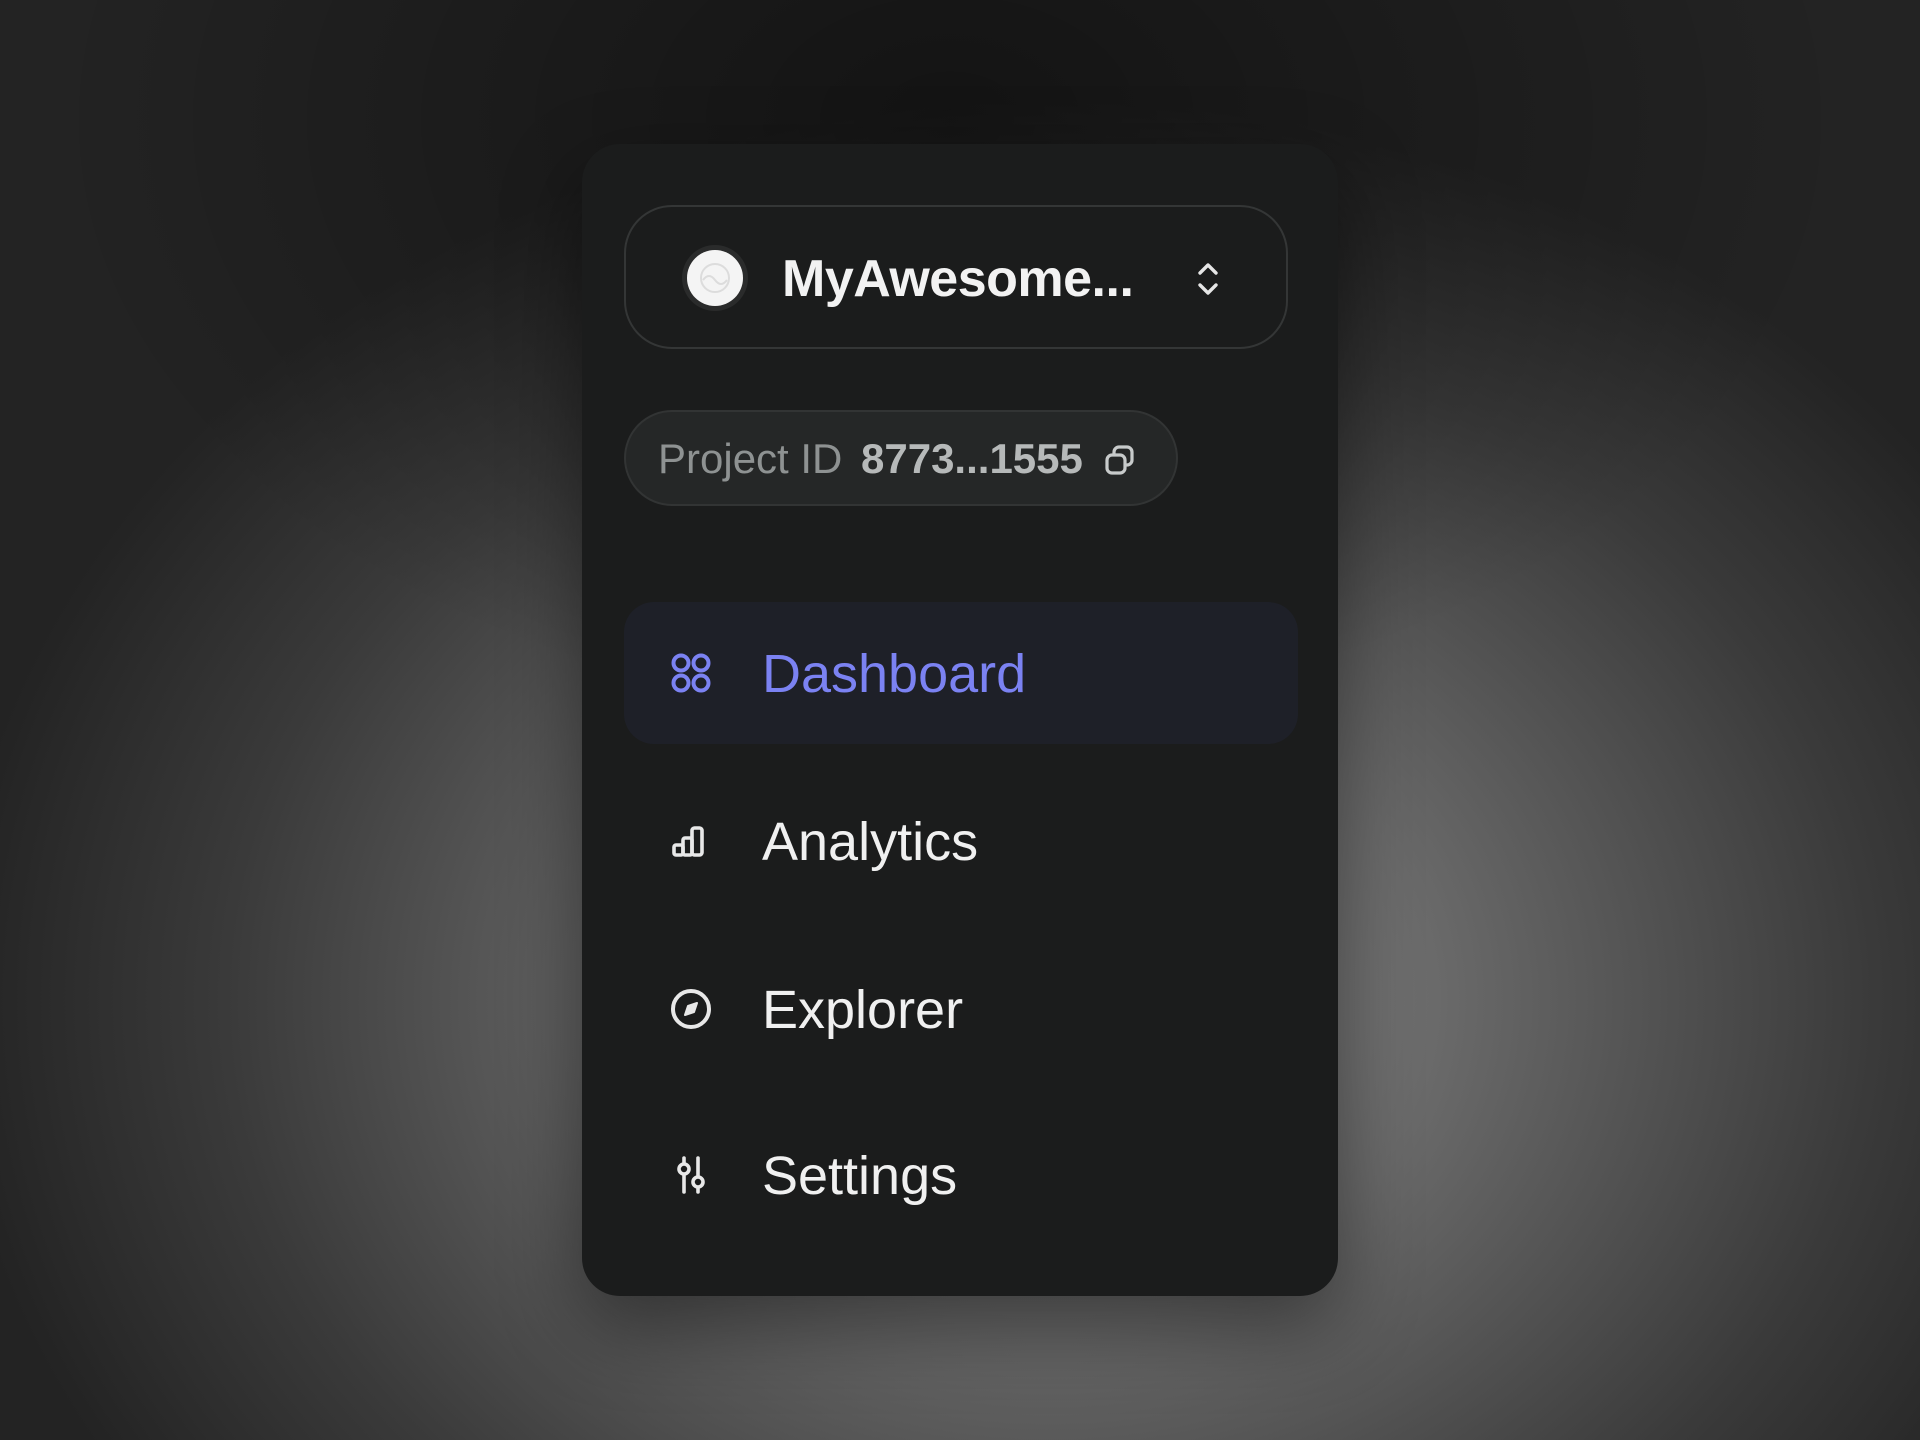 The width and height of the screenshot is (1920, 1440). I want to click on project-id-pill: Project ID 8773...1555, so click(901, 458).